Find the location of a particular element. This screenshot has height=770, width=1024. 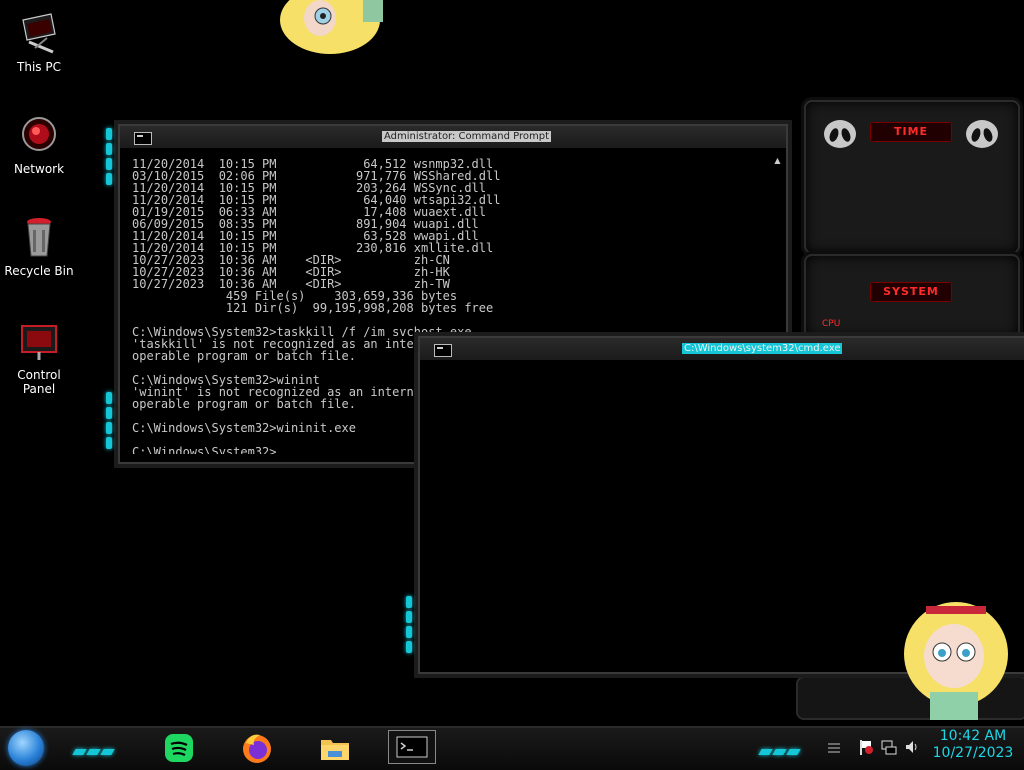

start-button is located at coordinates (26, 748).